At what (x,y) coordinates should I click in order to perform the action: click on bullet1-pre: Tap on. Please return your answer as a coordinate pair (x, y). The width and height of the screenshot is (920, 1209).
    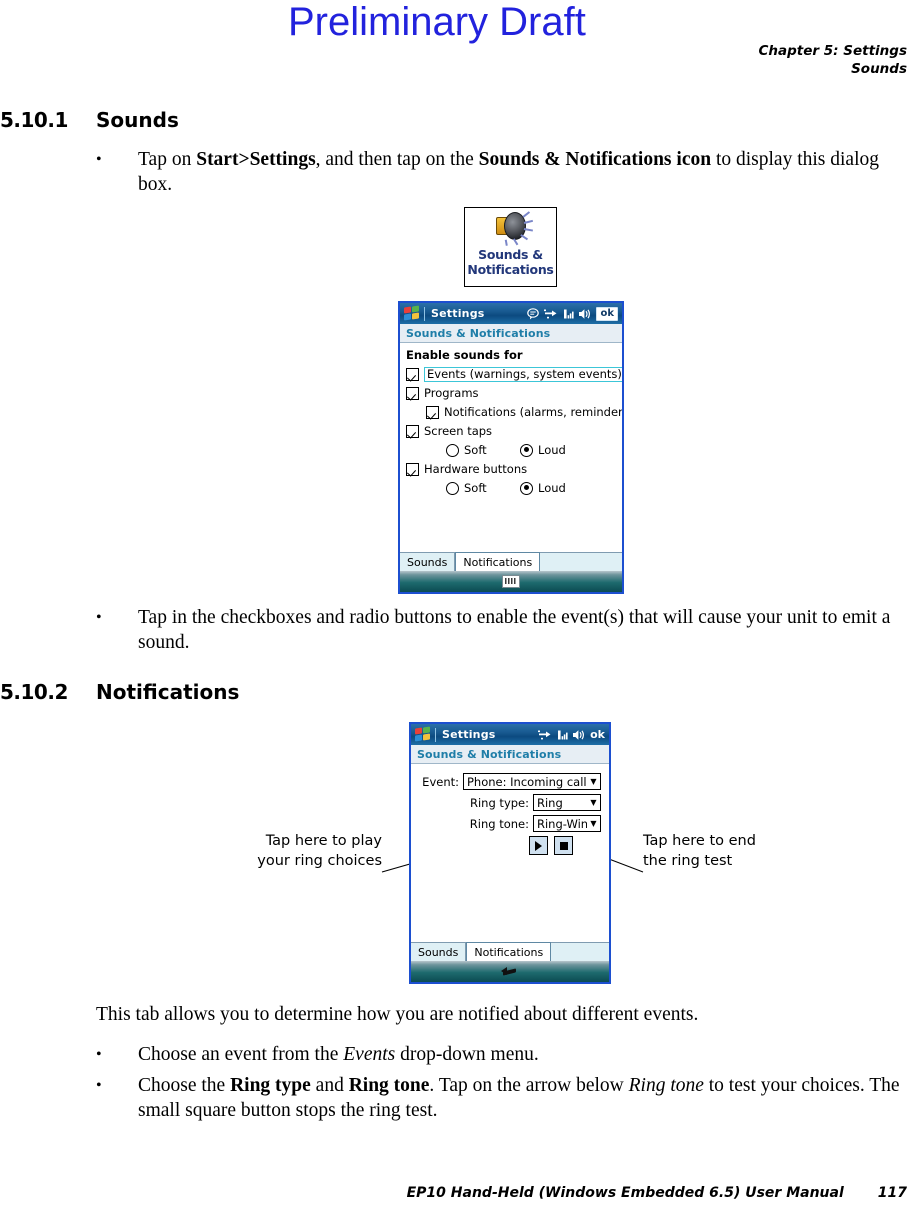
    Looking at the image, I should click on (167, 159).